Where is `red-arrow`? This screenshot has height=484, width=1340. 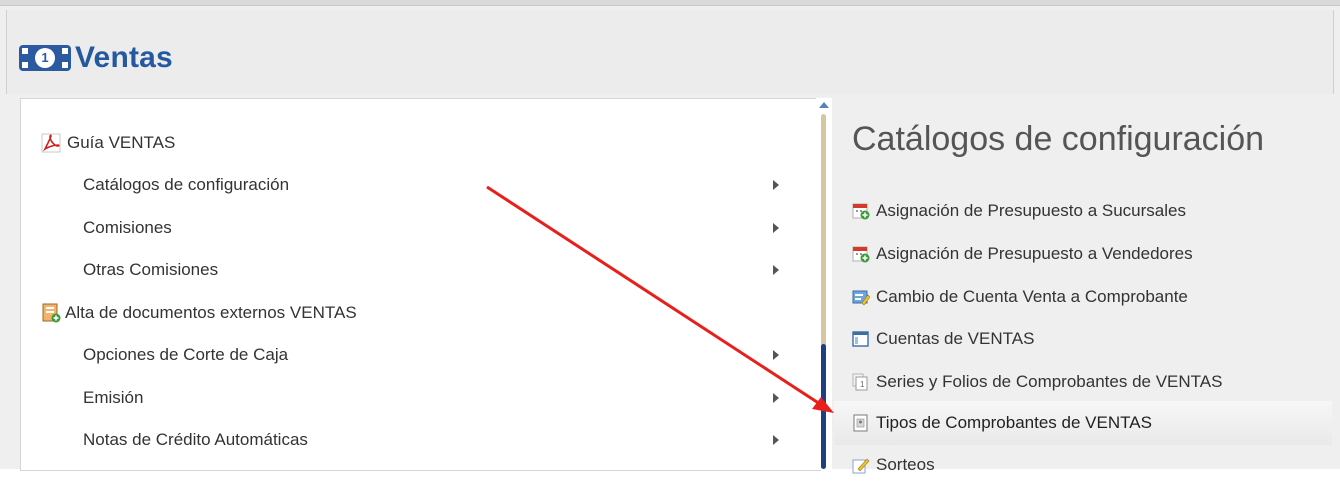 red-arrow is located at coordinates (660, 299).